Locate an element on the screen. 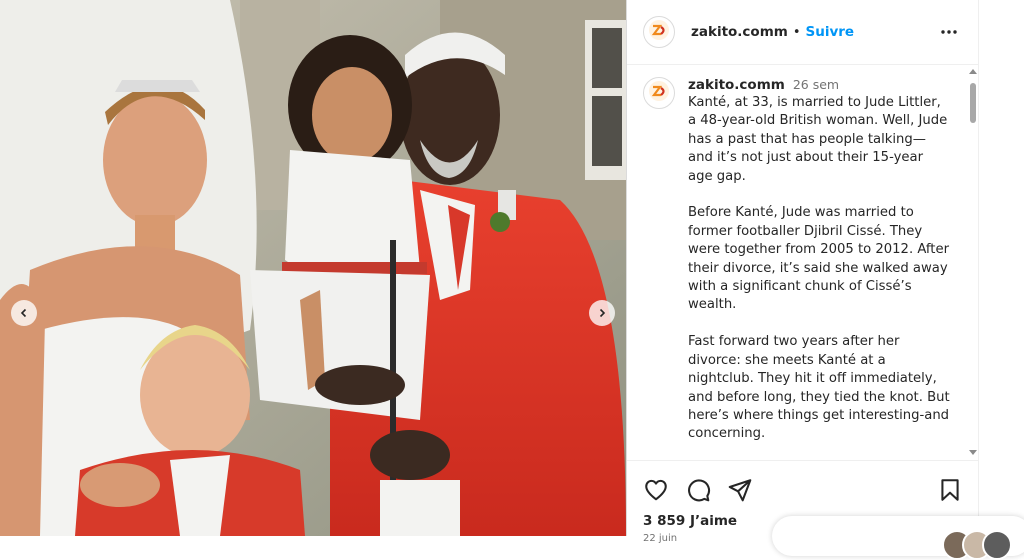  likes-count: 3 859 J’aime is located at coordinates (690, 521).